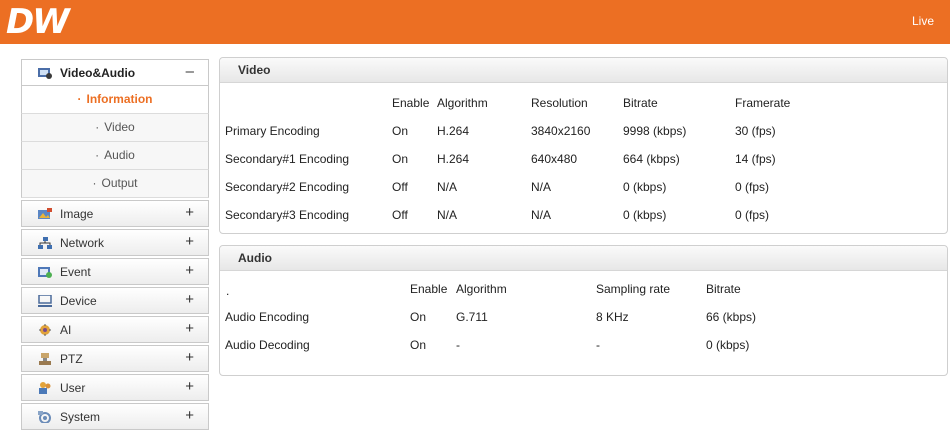  Describe the element at coordinates (190, 71) in the screenshot. I see `collapse-toggle: –` at that location.